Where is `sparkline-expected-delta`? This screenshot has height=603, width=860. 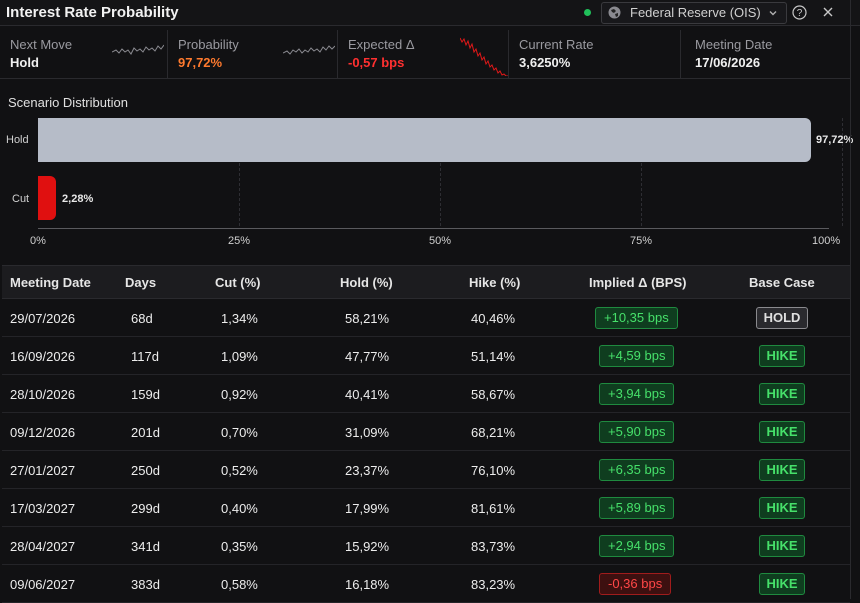
sparkline-expected-delta is located at coordinates (484, 56).